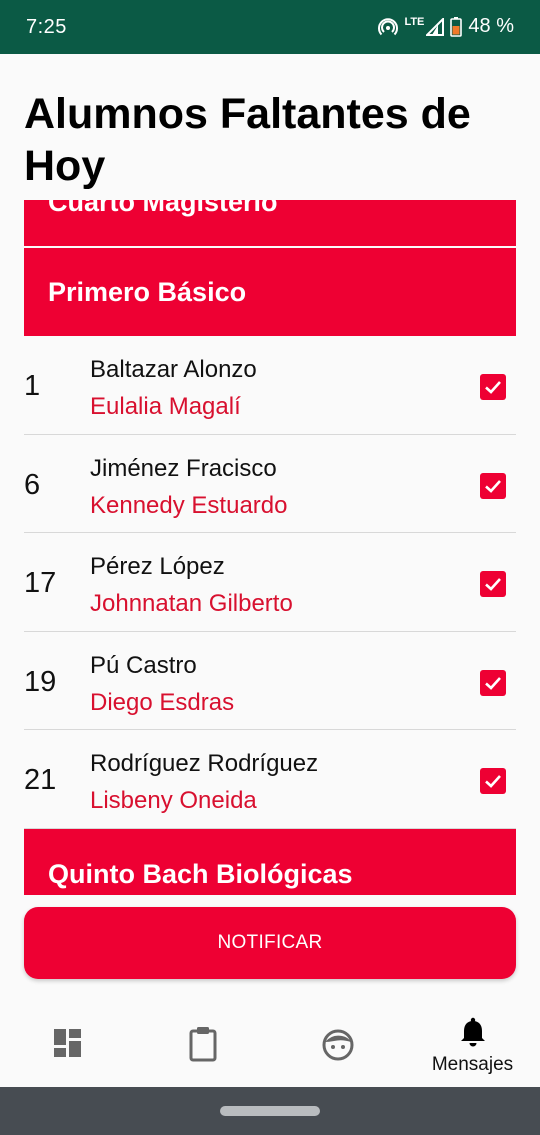 Image resolution: width=540 pixels, height=1135 pixels. I want to click on student-first-name: Eulalia Magalí, so click(165, 406).